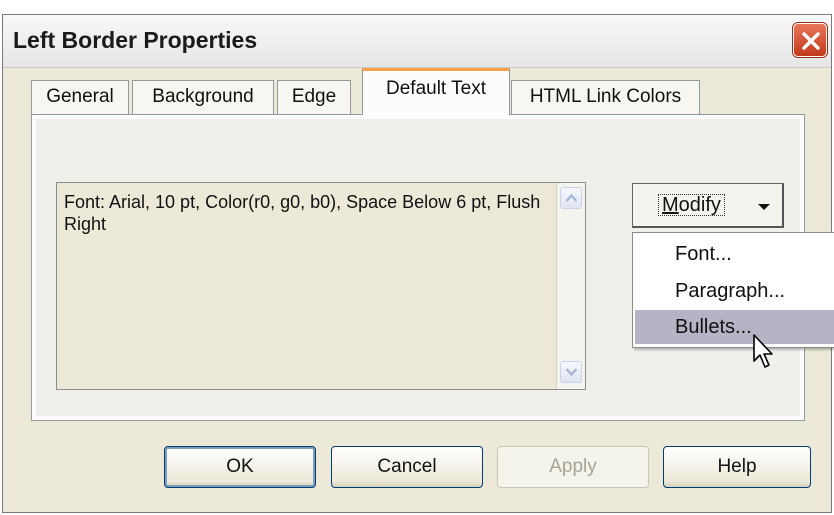 Image resolution: width=834 pixels, height=515 pixels. I want to click on ok-button: OK, so click(240, 467).